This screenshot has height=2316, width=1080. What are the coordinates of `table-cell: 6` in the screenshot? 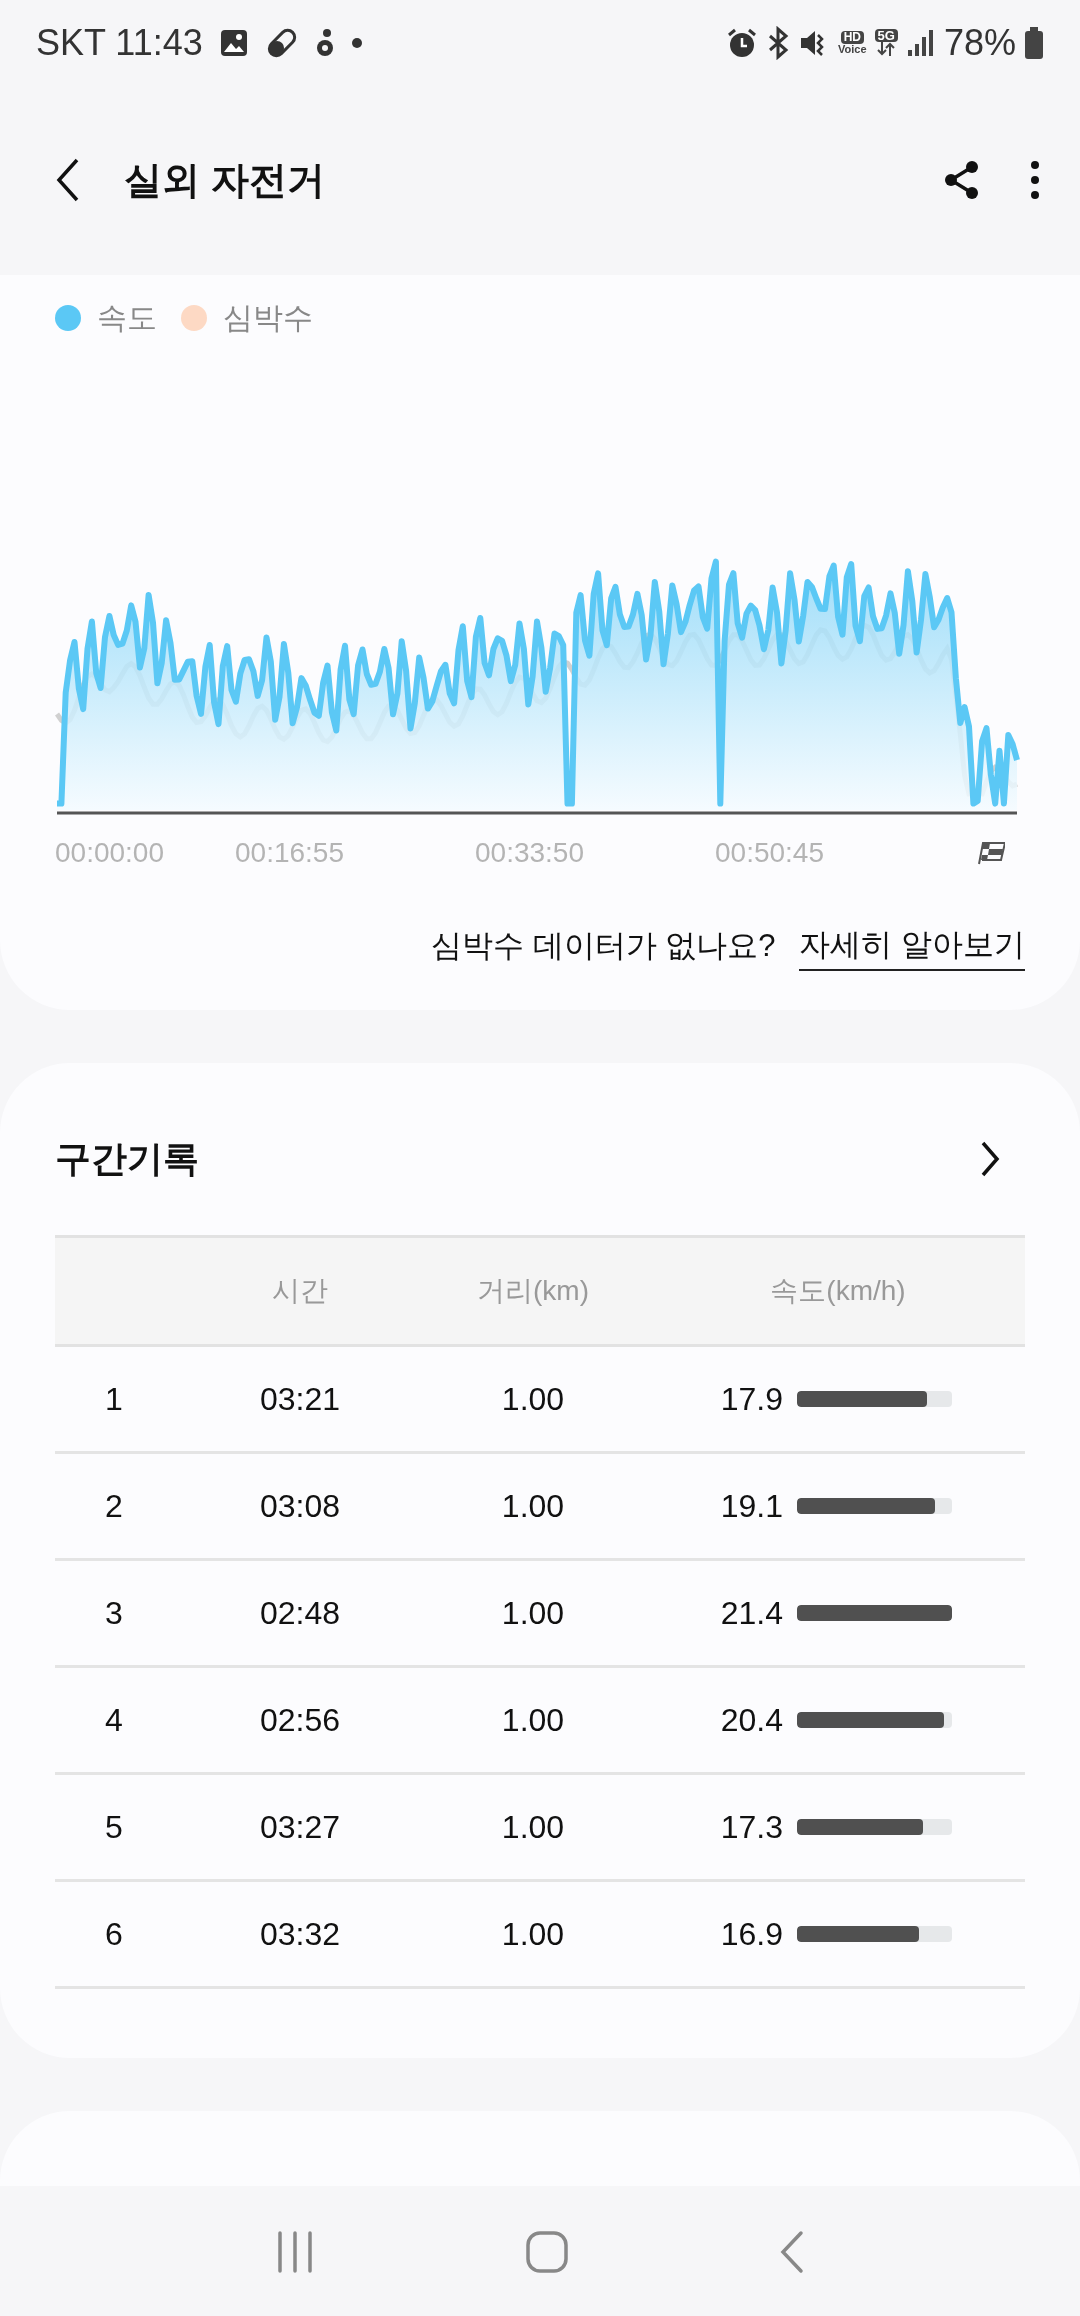 It's located at (114, 1934).